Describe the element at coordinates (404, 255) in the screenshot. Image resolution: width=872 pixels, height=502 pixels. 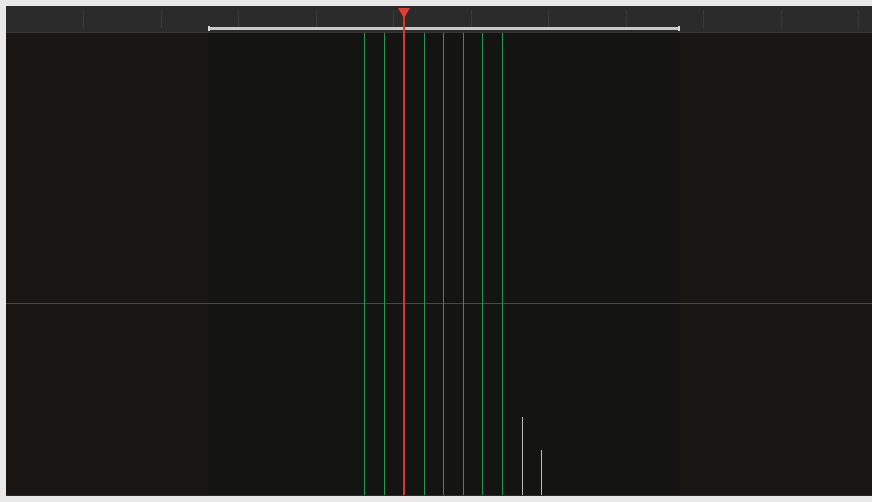
I see `playhead-line` at that location.